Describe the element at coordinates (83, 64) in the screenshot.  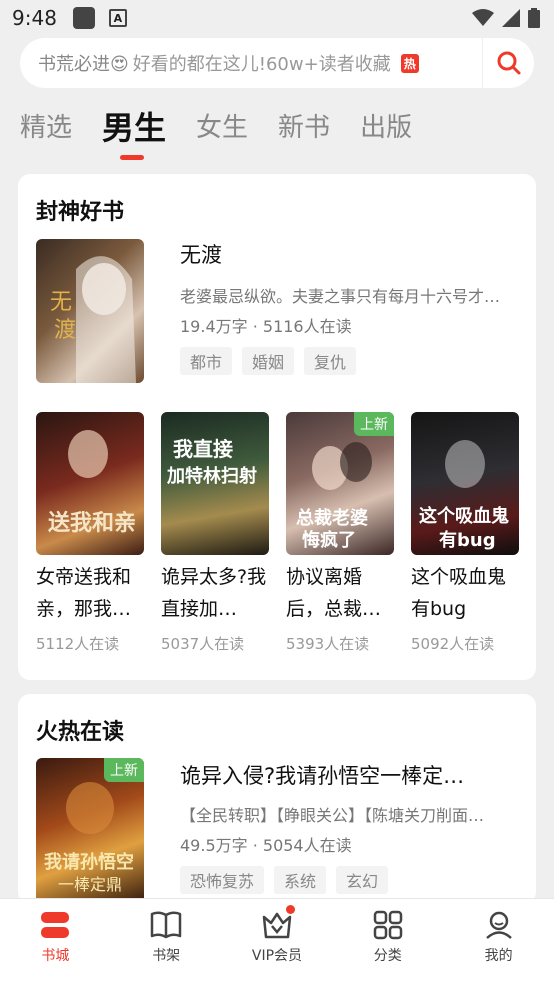
I see `search-lead: 书荒必进😍` at that location.